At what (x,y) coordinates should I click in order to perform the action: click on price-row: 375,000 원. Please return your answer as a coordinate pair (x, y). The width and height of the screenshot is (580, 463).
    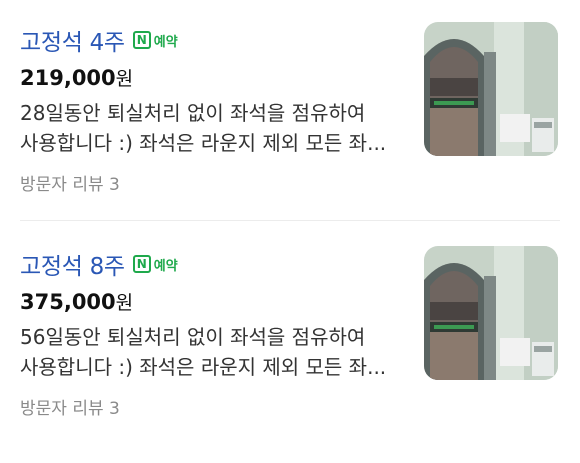
    Looking at the image, I should click on (76, 302).